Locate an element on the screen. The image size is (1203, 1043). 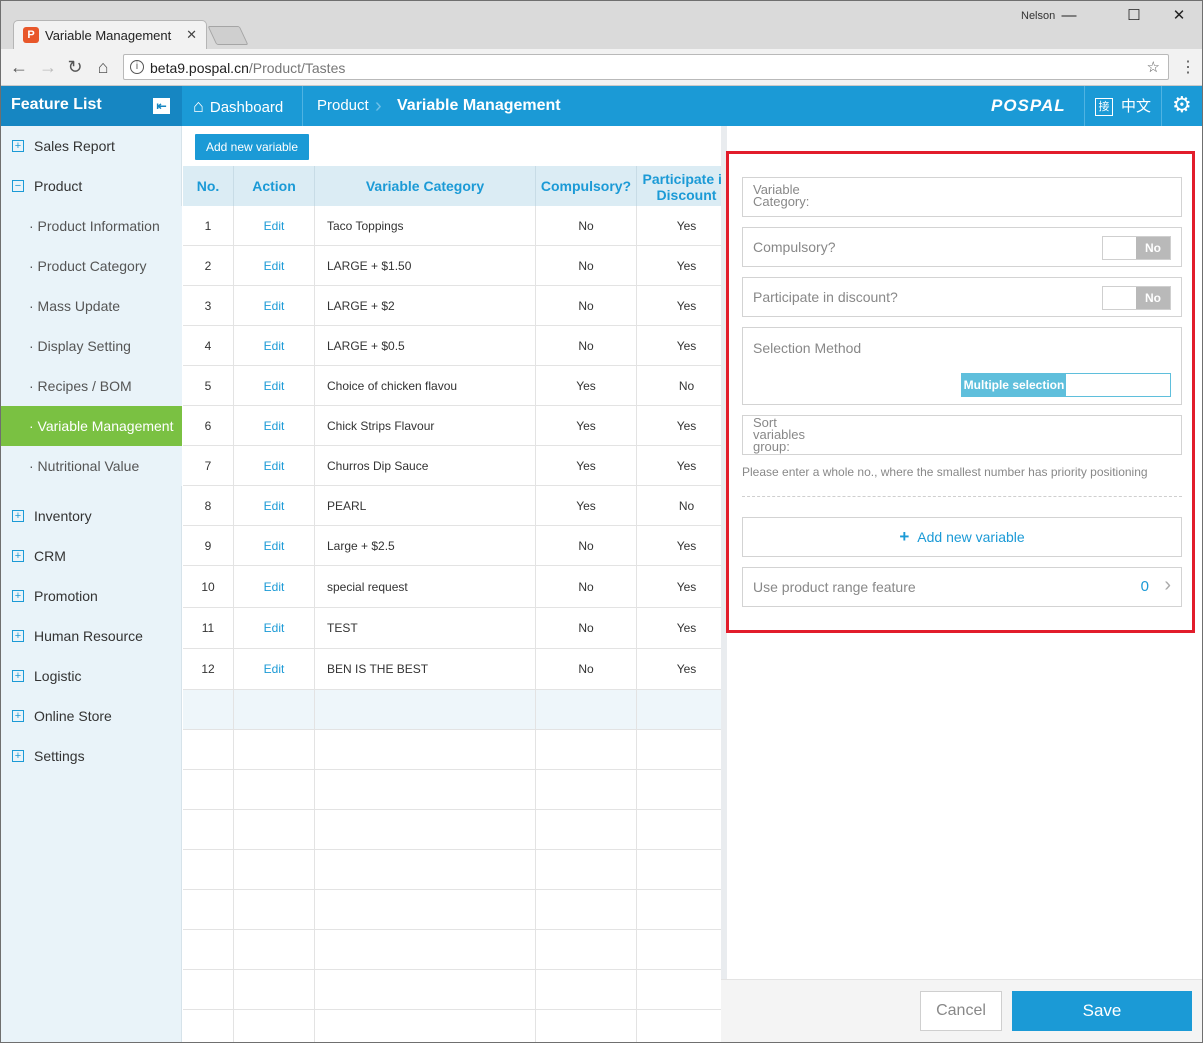
sidebar-subitem: · Variable Management is located at coordinates (91, 426).